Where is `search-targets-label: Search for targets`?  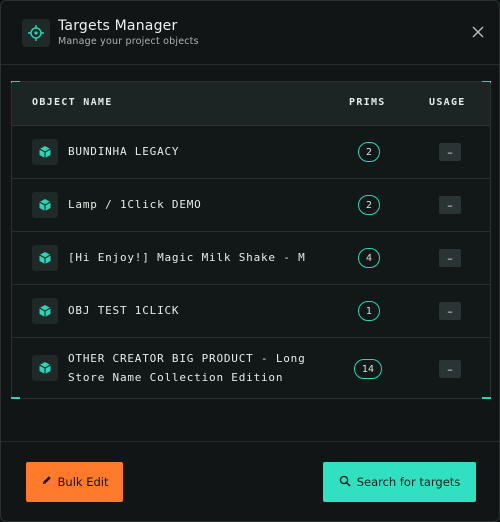 search-targets-label: Search for targets is located at coordinates (408, 482).